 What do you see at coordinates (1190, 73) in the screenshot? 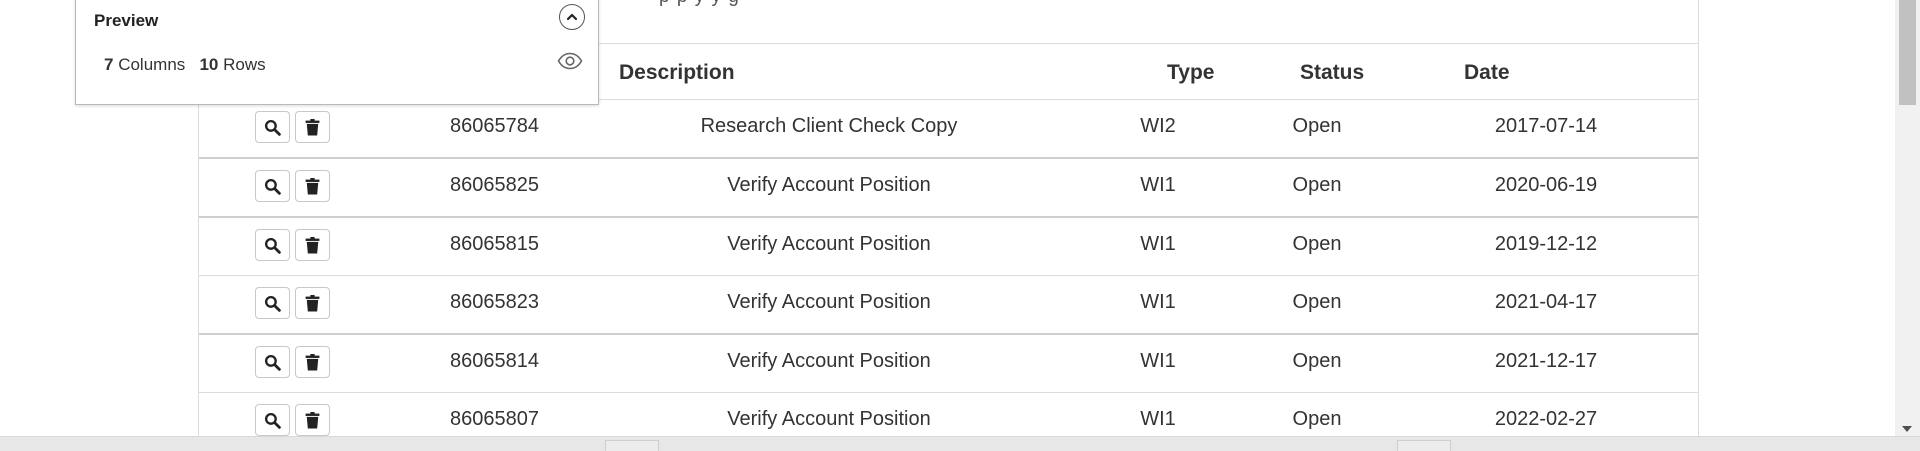
I see `column-header-type: Type` at bounding box center [1190, 73].